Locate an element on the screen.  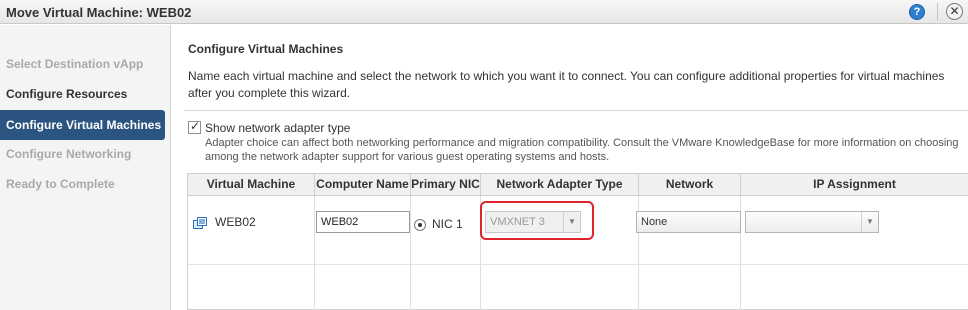
help-icon: ? is located at coordinates (917, 12).